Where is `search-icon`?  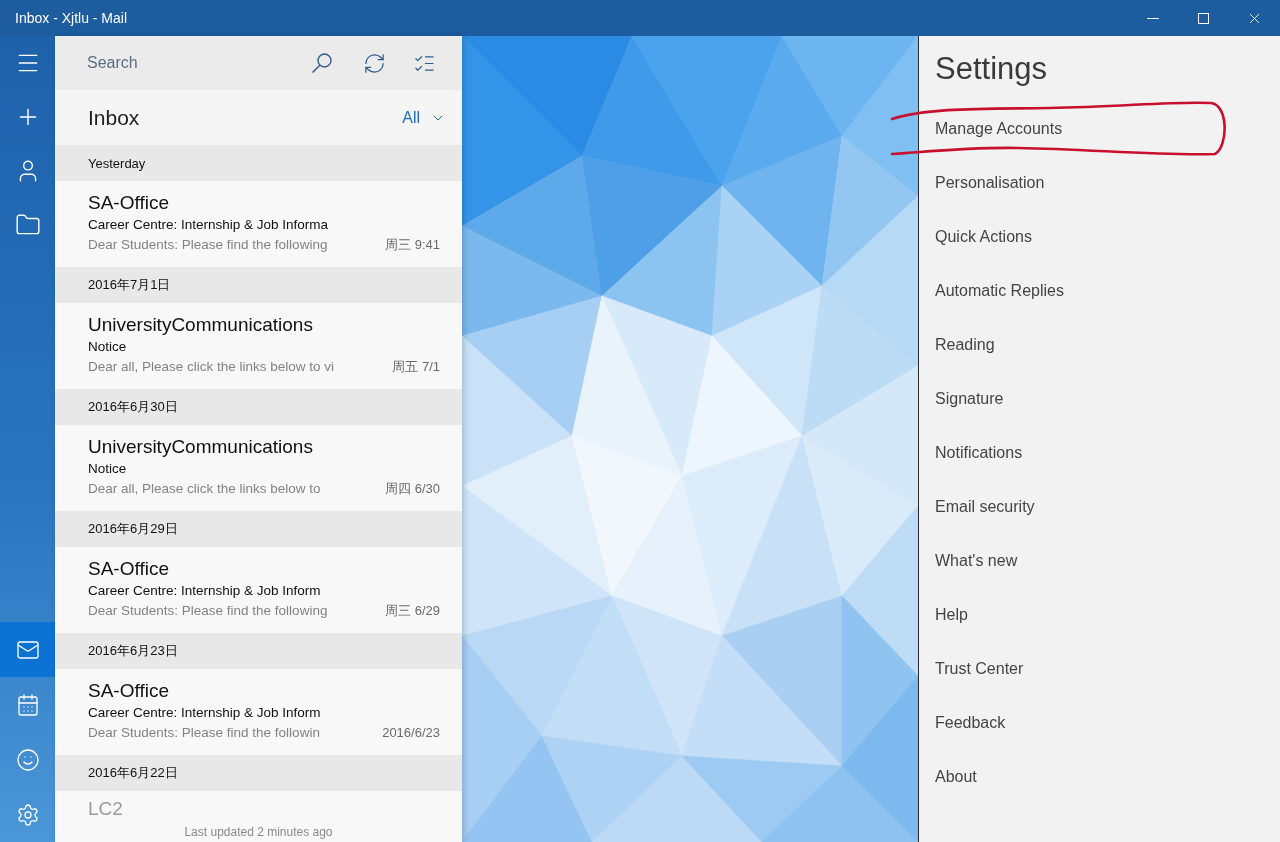
search-icon is located at coordinates (322, 63).